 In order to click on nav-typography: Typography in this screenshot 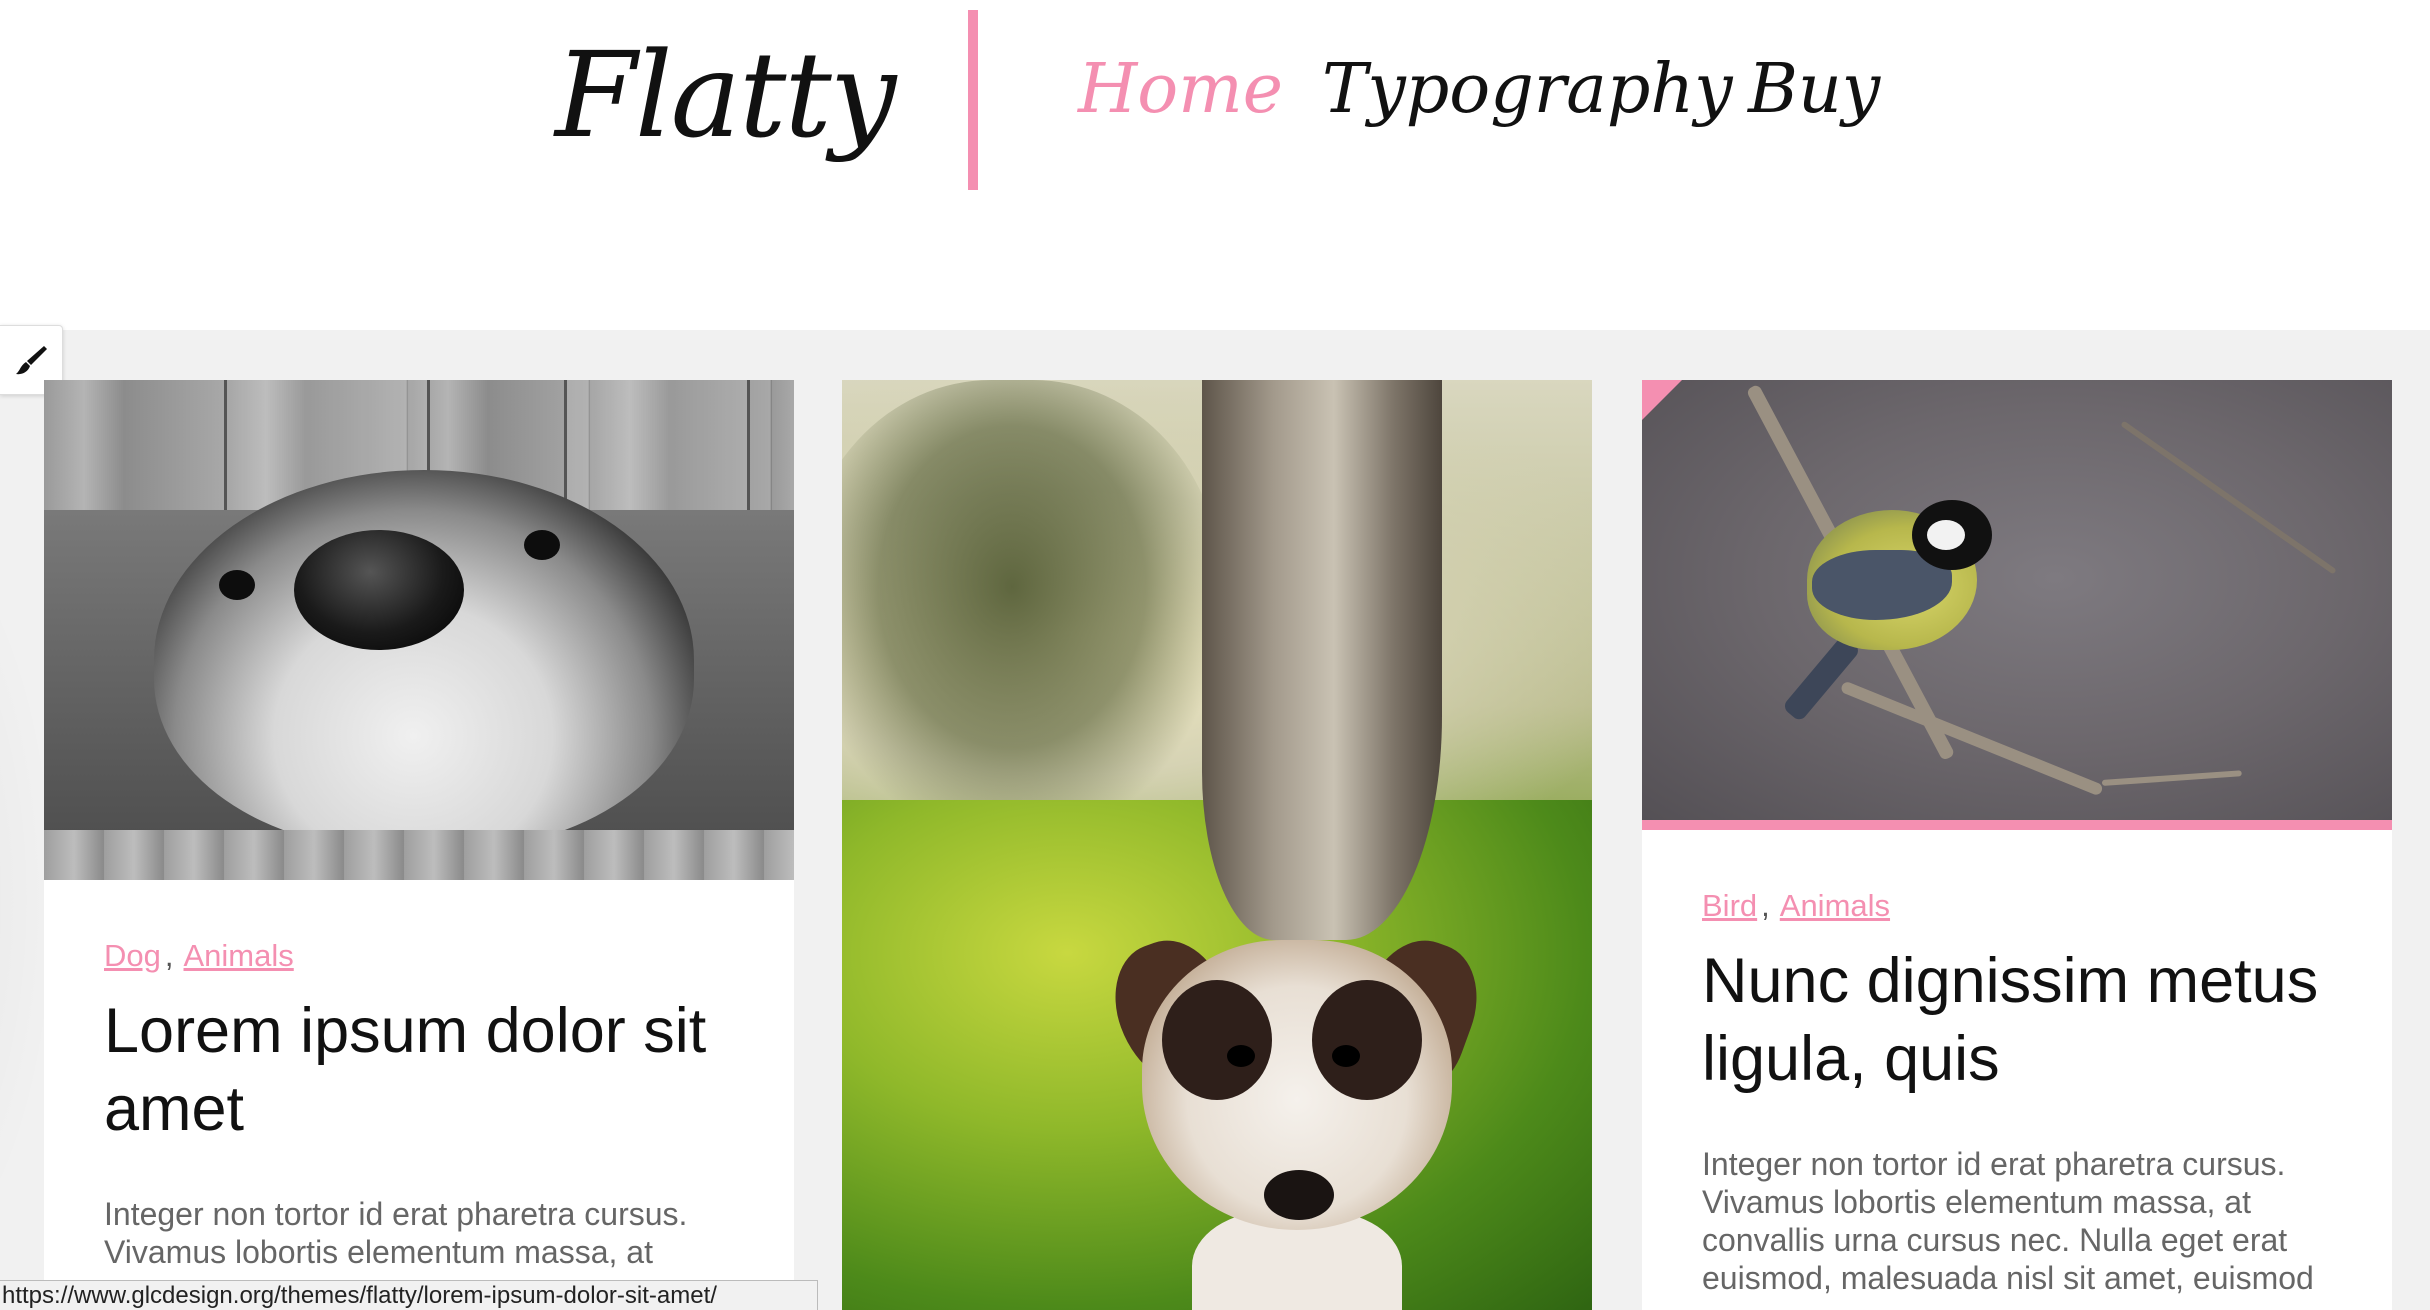, I will do `click(1527, 90)`.